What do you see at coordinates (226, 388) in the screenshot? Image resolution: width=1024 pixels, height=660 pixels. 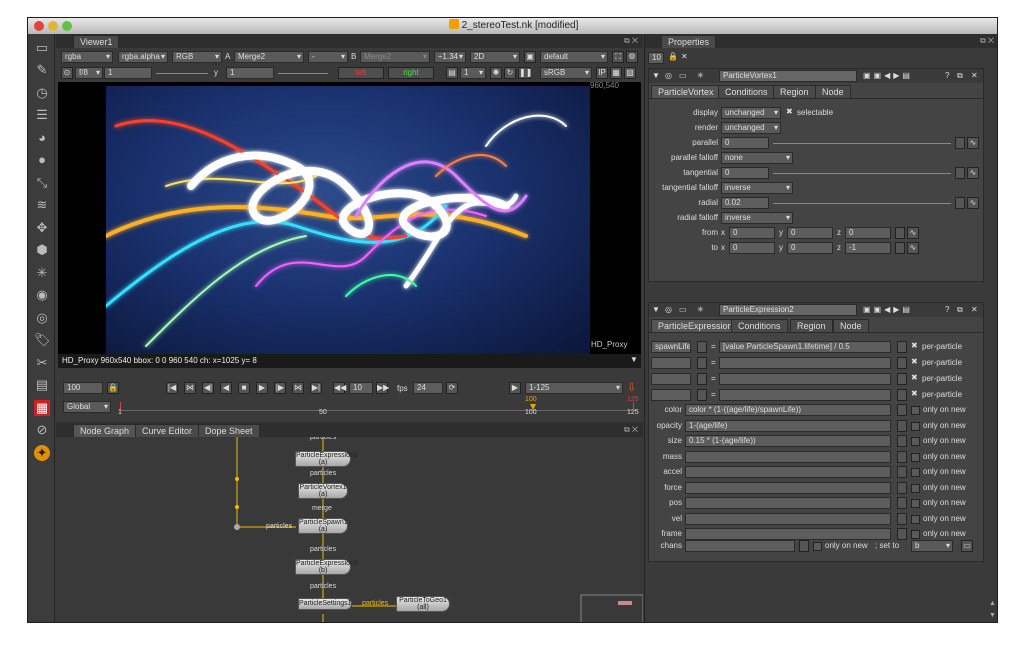 I see `play-backward-icon: ◀` at bounding box center [226, 388].